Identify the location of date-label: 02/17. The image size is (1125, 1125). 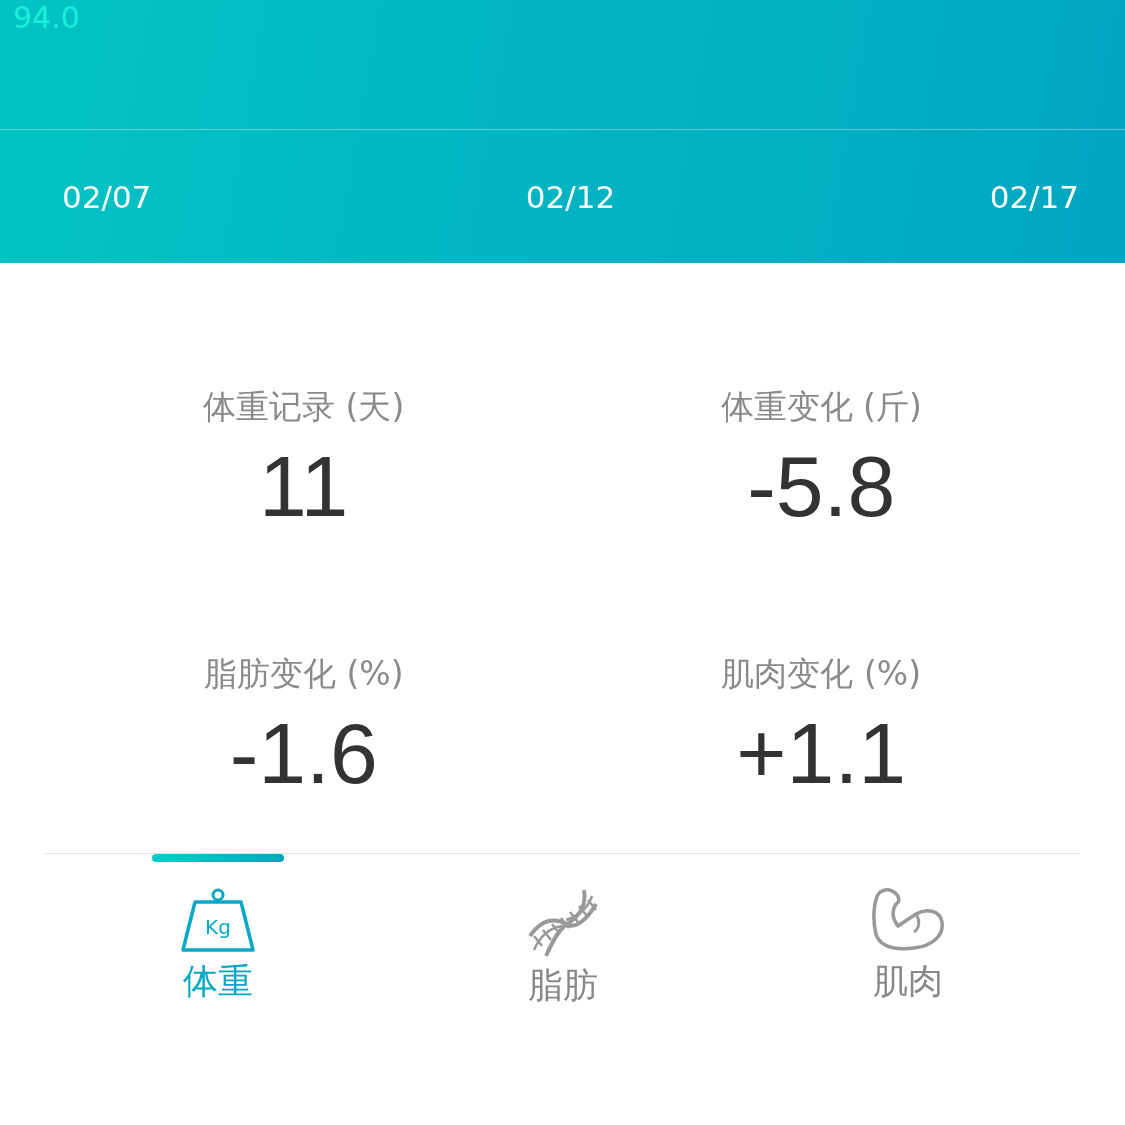
(1034, 196).